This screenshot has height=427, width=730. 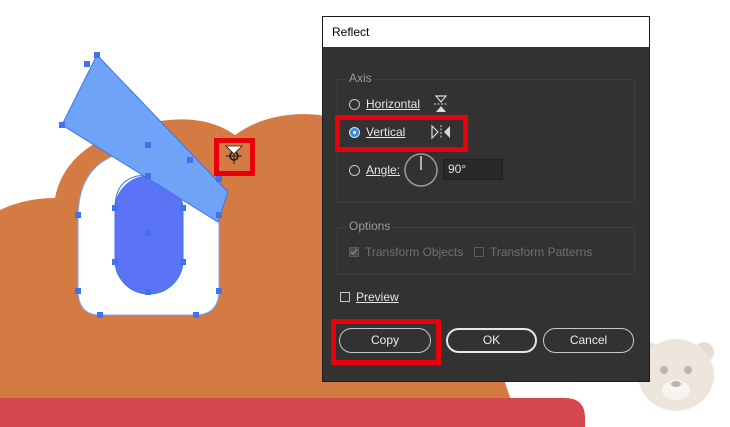 I want to click on transform-objects-label: Transform Objects, so click(x=414, y=252).